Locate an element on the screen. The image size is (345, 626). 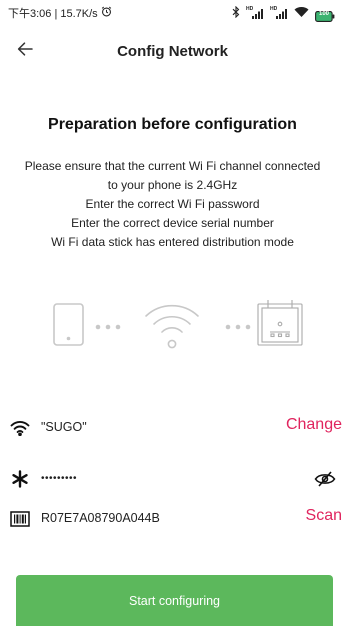
instruction-line: Enter the correct Wi Fi password is located at coordinates (172, 204).